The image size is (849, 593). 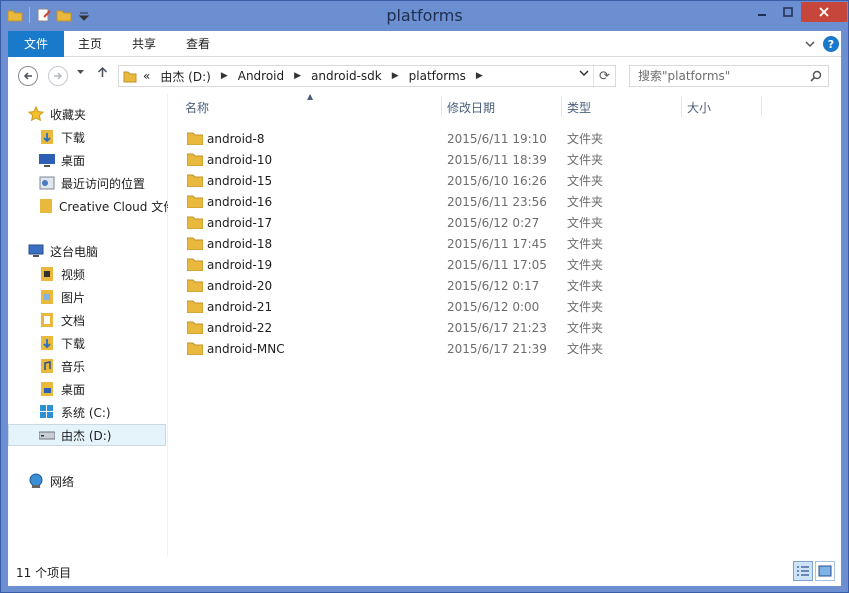 I want to click on file-row: android-8 2015/6/11 19:10 文件夹, so click(x=489, y=138).